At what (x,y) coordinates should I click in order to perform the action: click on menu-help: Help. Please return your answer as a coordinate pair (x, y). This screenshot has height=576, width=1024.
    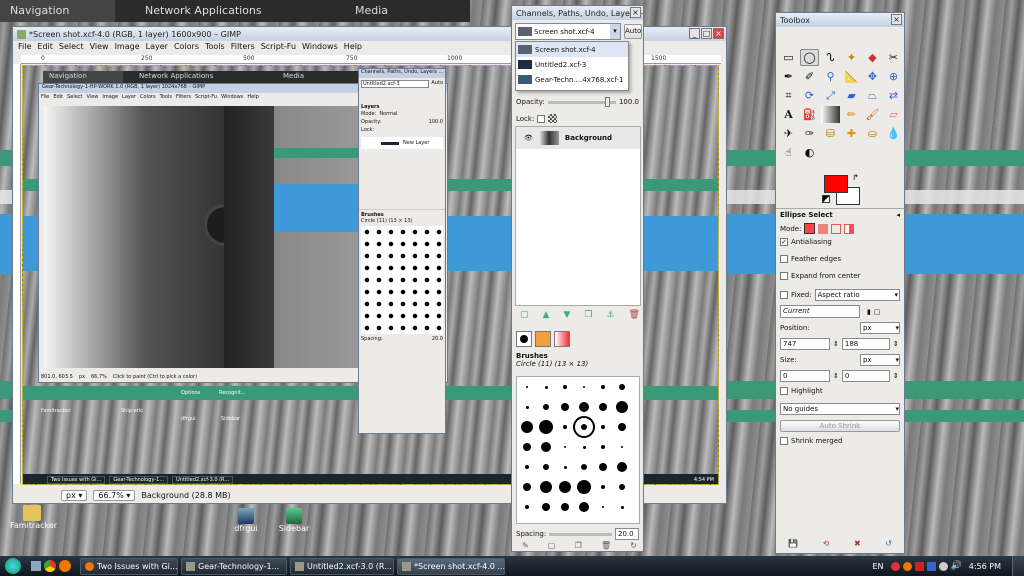
    Looking at the image, I should click on (353, 48).